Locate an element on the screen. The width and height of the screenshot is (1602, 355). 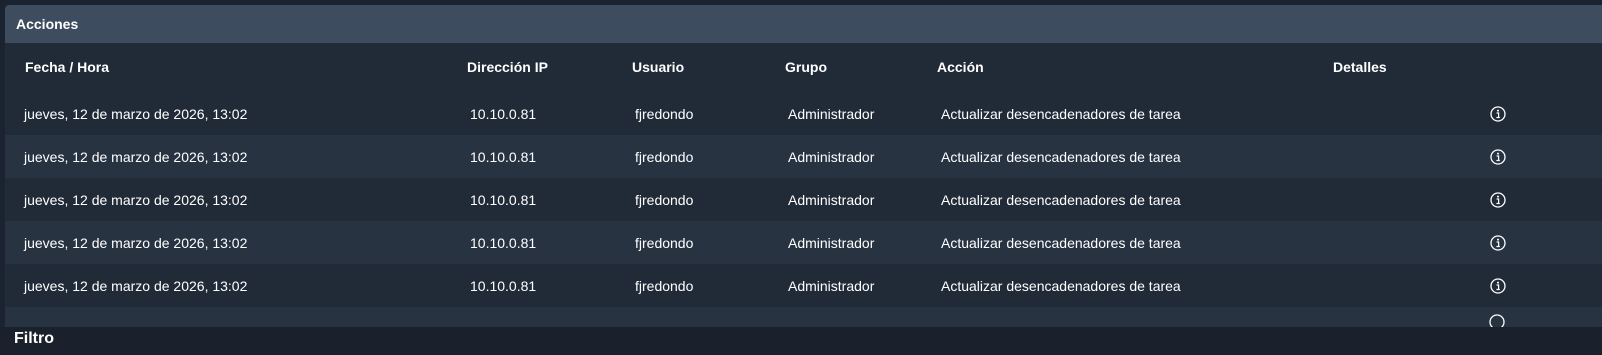
column-header-details: Detalles is located at coordinates (1360, 67).